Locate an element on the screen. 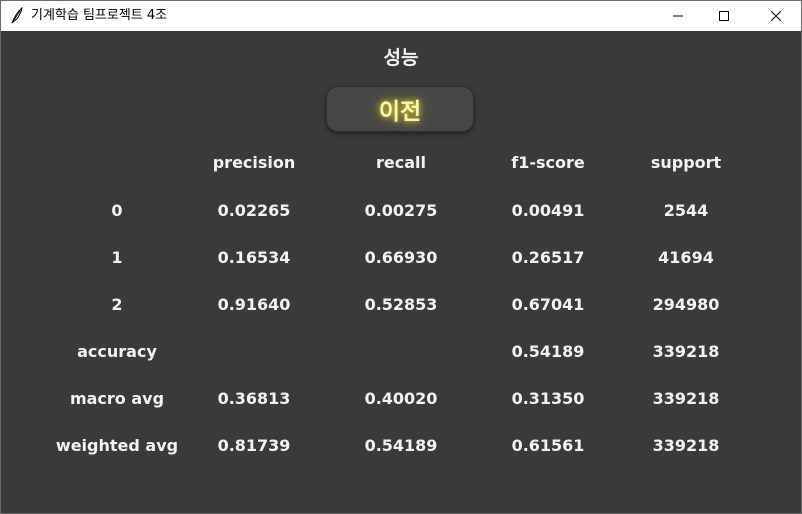 The image size is (802, 514). maximize-button is located at coordinates (724, 16).